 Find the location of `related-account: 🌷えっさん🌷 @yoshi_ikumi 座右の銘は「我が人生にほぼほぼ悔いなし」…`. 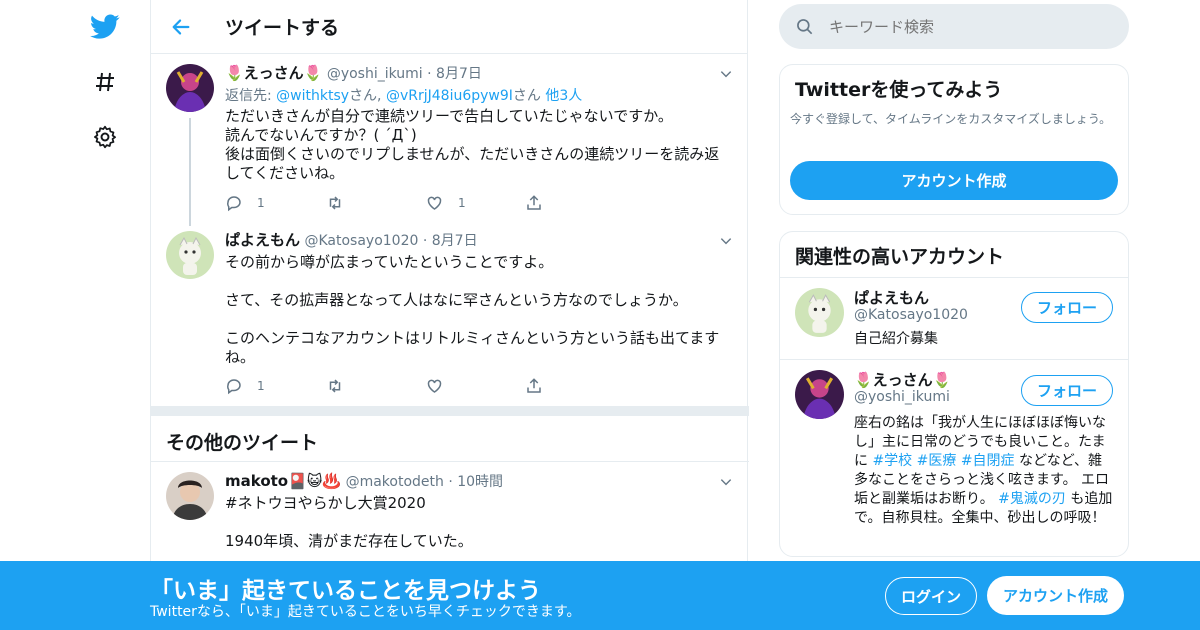

related-account: 🌷えっさん🌷 @yoshi_ikumi 座右の銘は「我が人生にほぼほぼ悔いなし」… is located at coordinates (954, 458).